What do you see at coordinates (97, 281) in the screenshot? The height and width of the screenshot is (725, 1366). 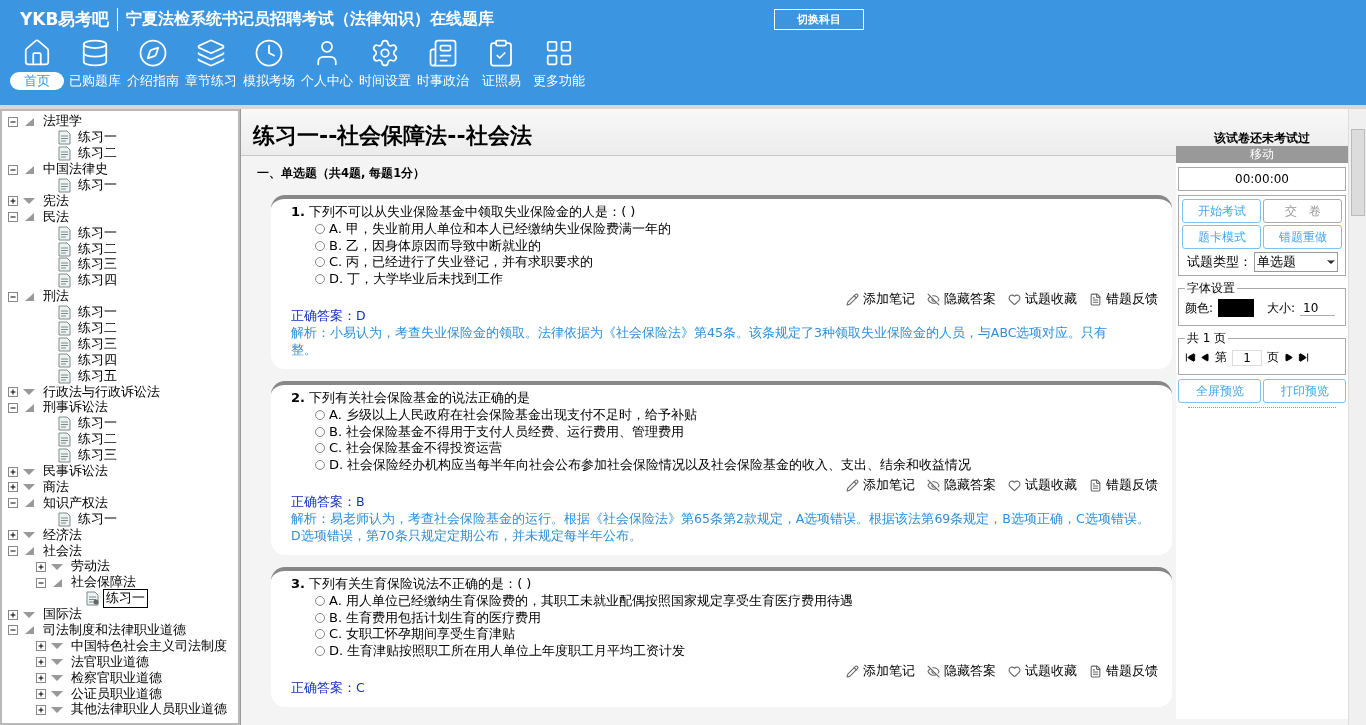 I see `tree-item: 练习四` at bounding box center [97, 281].